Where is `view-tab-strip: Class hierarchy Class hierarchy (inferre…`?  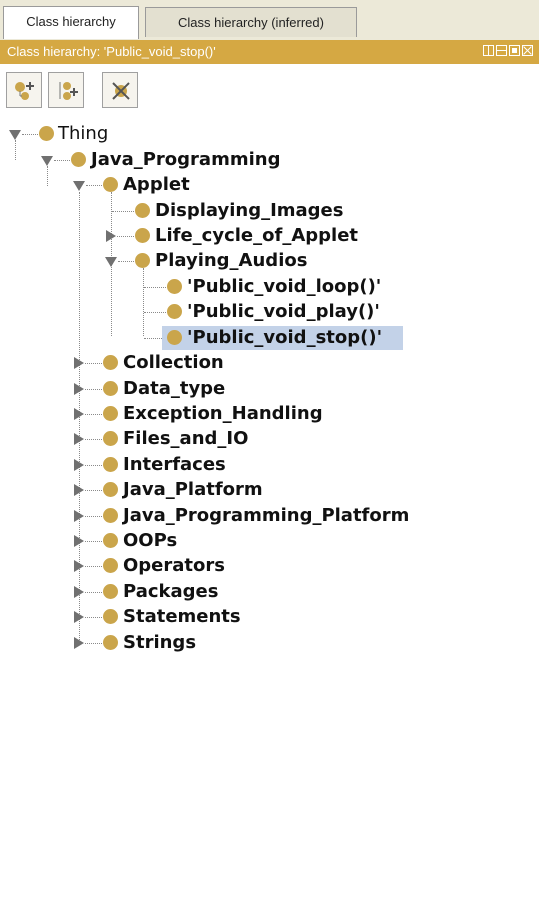 view-tab-strip: Class hierarchy Class hierarchy (inferre… is located at coordinates (269, 20).